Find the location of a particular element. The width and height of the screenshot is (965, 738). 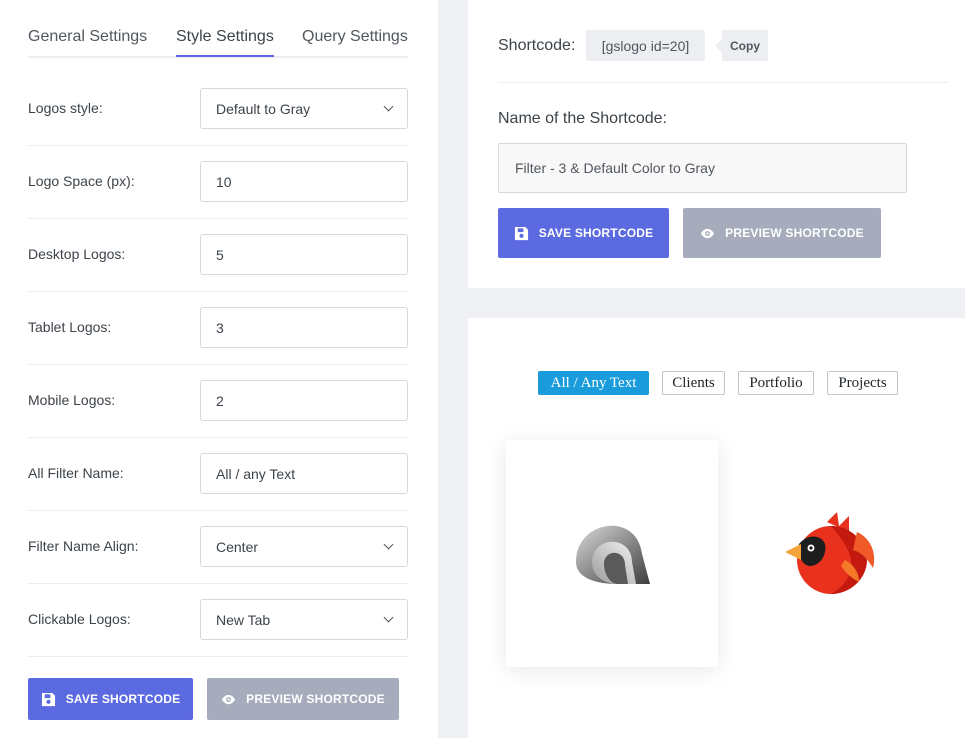

shortcode-name-label: Name of the Shortcode: is located at coordinates (582, 118).